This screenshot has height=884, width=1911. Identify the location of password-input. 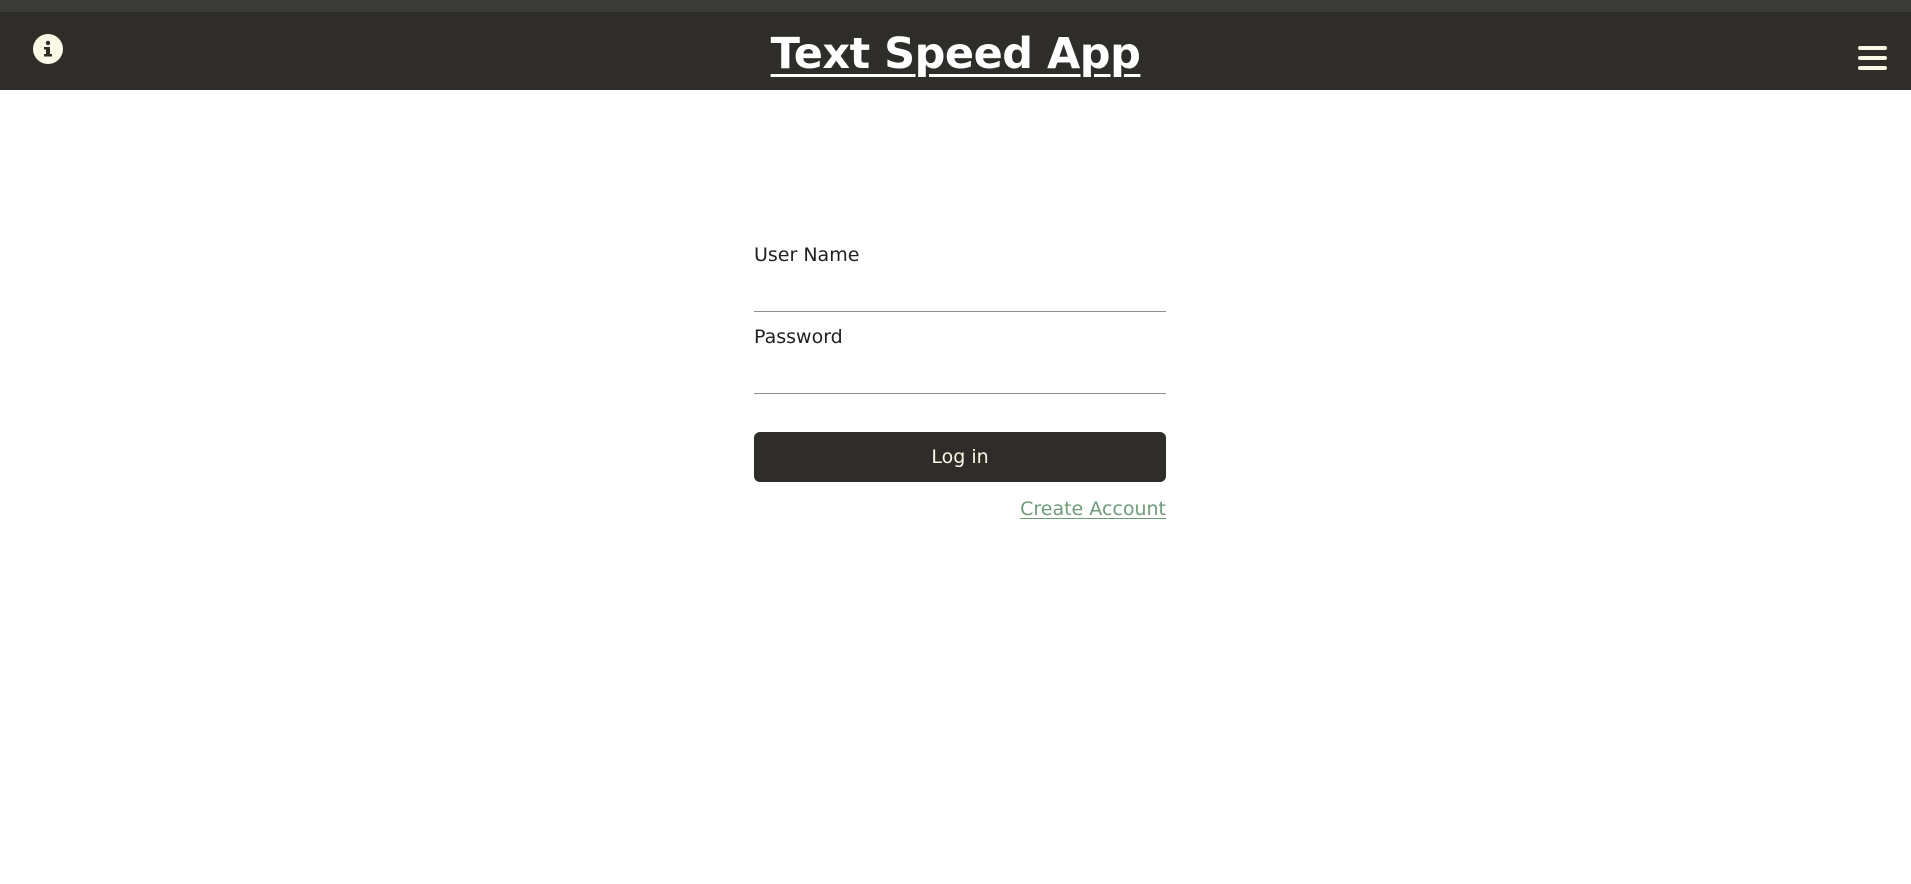
(960, 374).